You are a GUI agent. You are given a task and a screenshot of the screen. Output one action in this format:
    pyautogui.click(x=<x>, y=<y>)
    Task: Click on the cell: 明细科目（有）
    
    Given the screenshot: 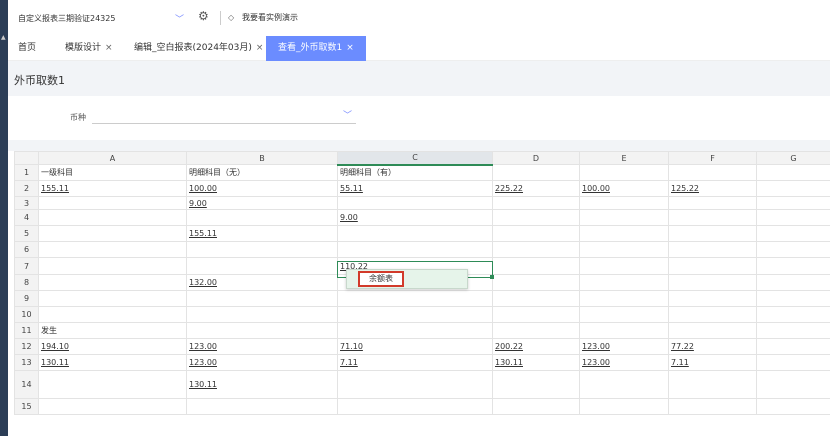 What is the action you would take?
    pyautogui.click(x=415, y=172)
    